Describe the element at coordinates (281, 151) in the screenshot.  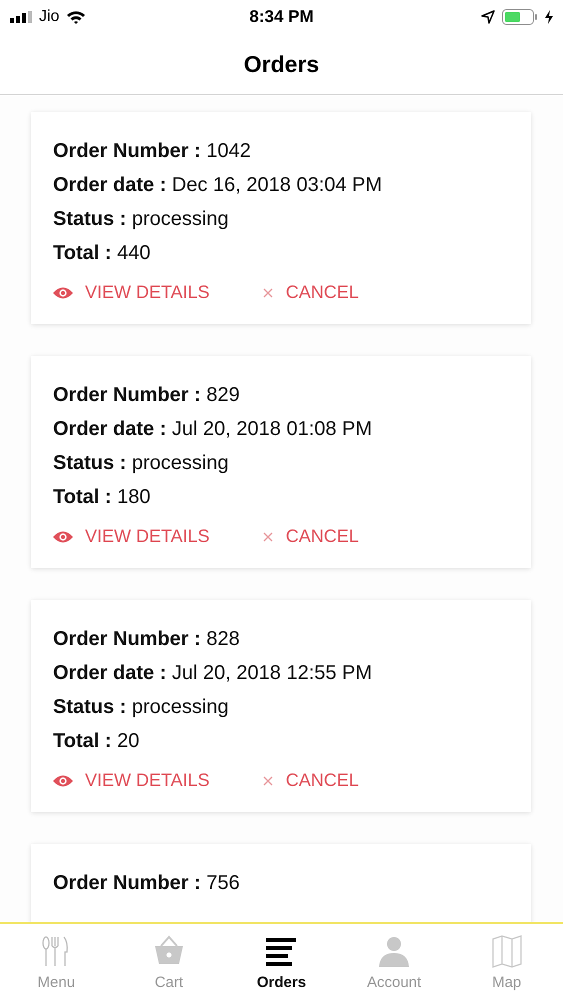
I see `order-field: Order Number : 1042` at that location.